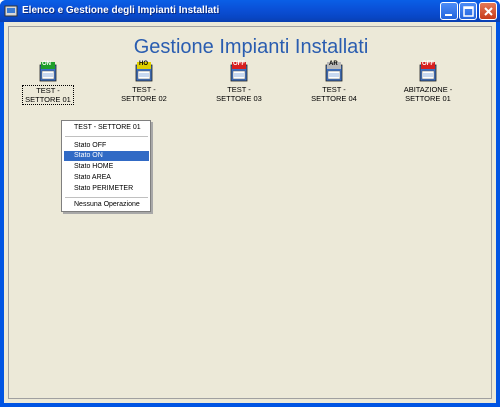 The image size is (500, 407). What do you see at coordinates (239, 98) in the screenshot?
I see `device-label-line2: SETTORE 03` at bounding box center [239, 98].